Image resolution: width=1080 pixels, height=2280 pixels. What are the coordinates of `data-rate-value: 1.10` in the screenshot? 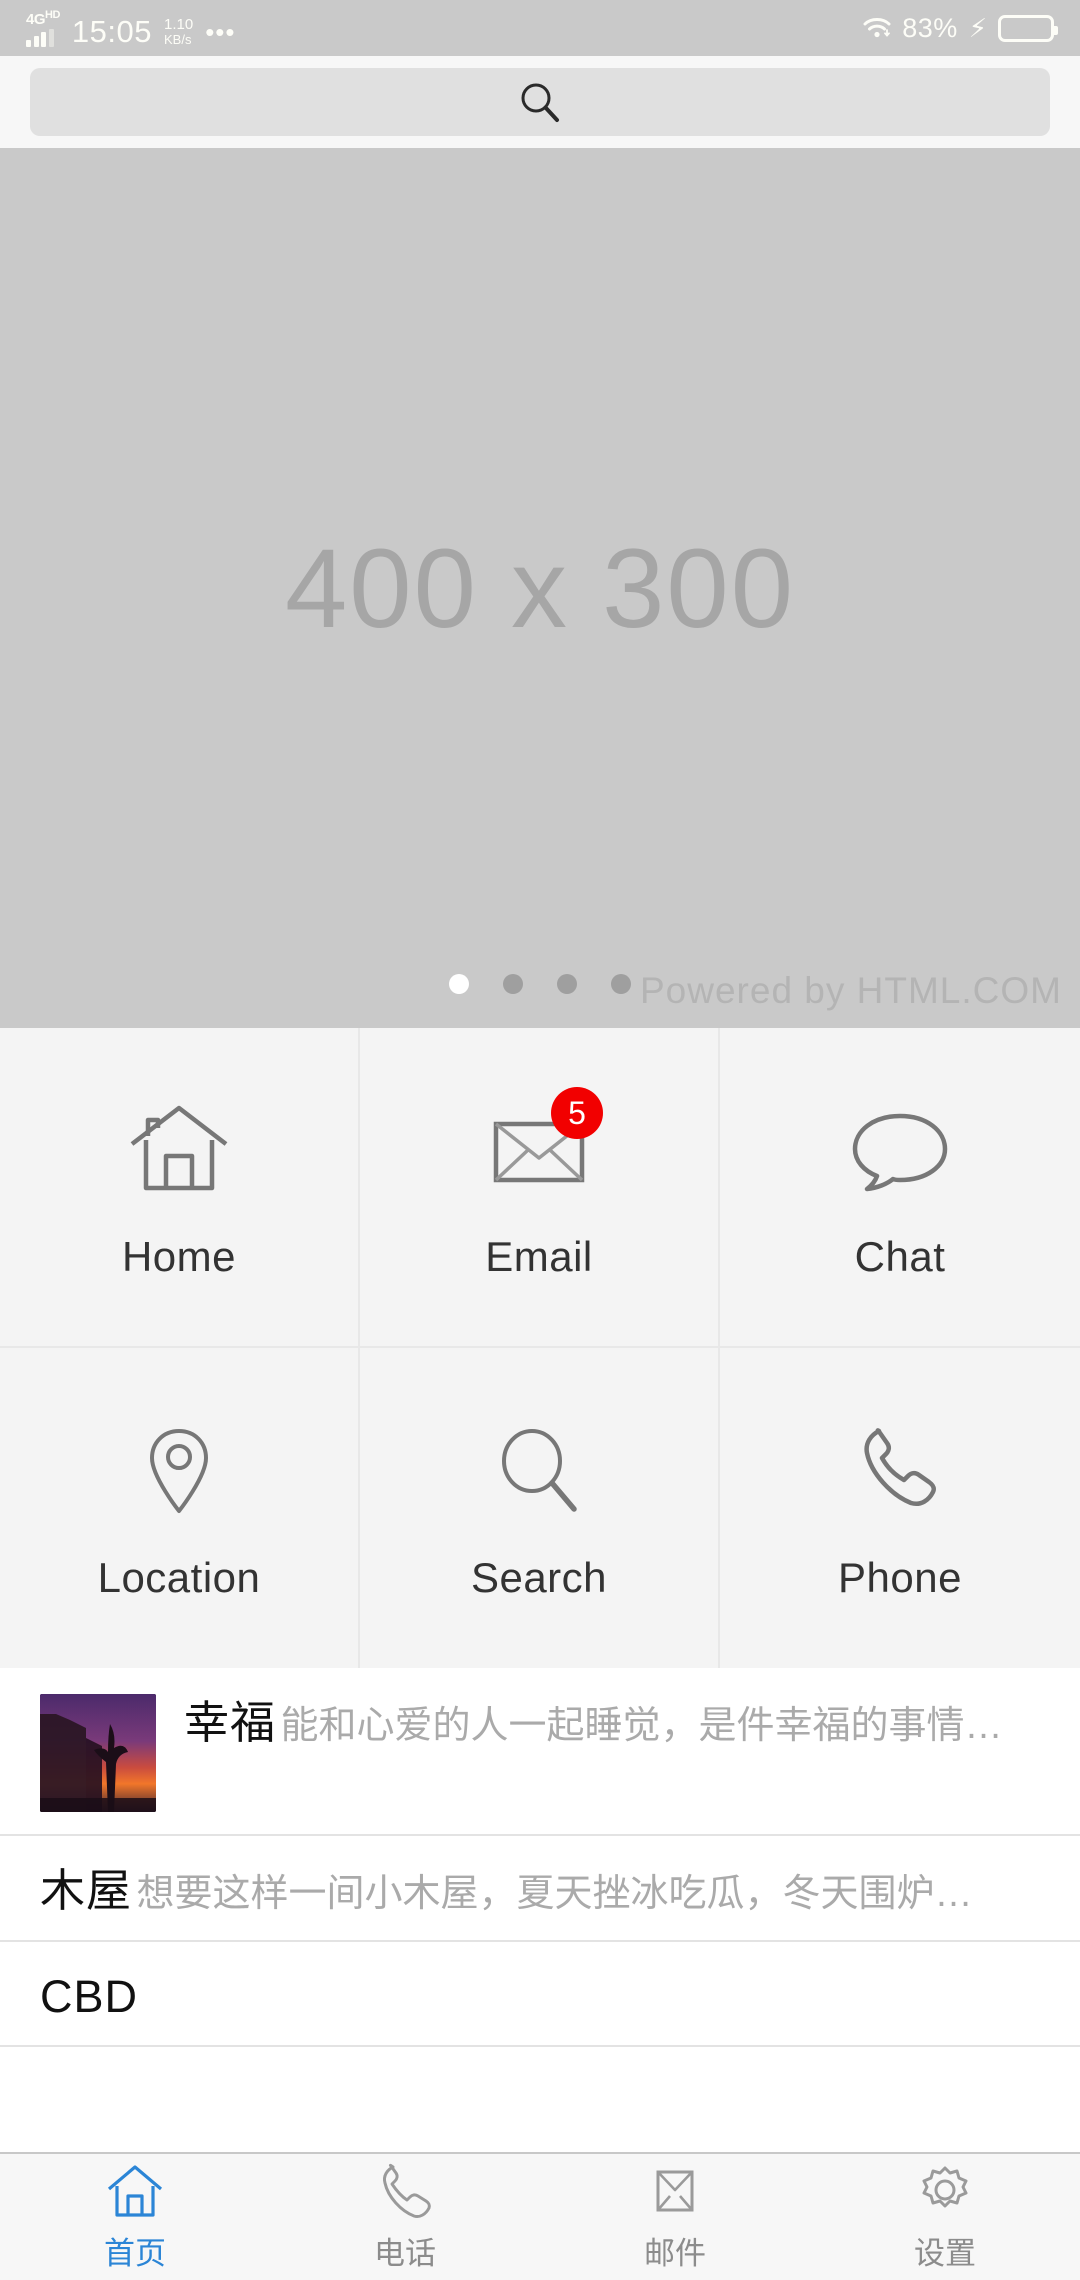 It's located at (178, 25).